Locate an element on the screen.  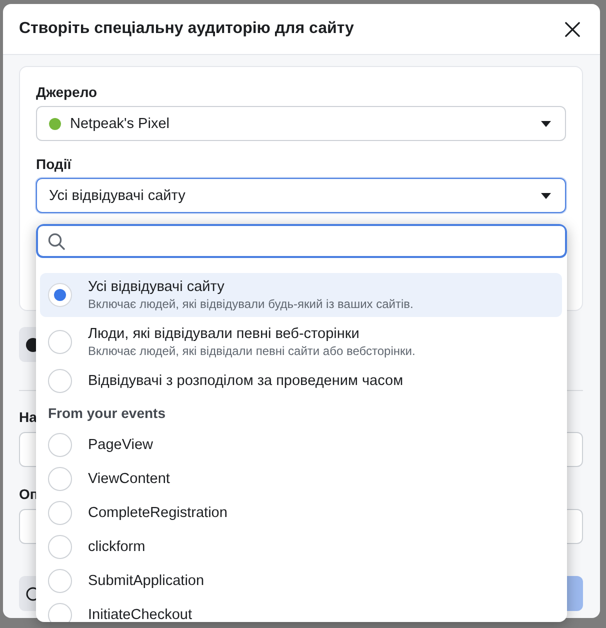
menu-option: clickform is located at coordinates (301, 547).